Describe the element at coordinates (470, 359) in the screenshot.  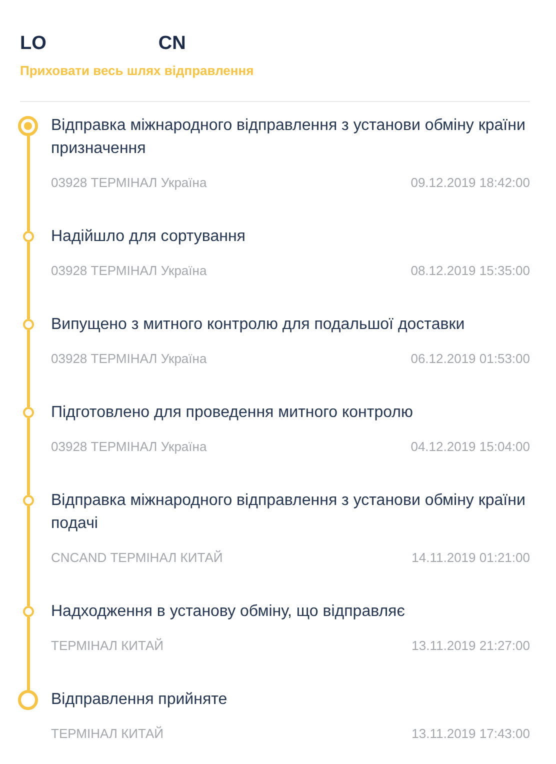
I see `event-datetime: 06.12.2019 01:53:00` at that location.